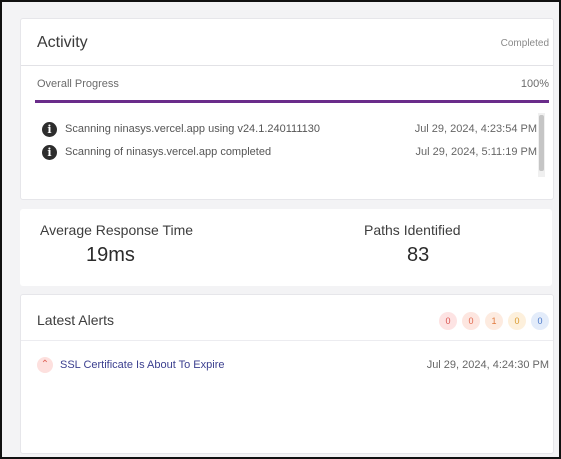 The width and height of the screenshot is (561, 459). I want to click on progress-bar, so click(292, 101).